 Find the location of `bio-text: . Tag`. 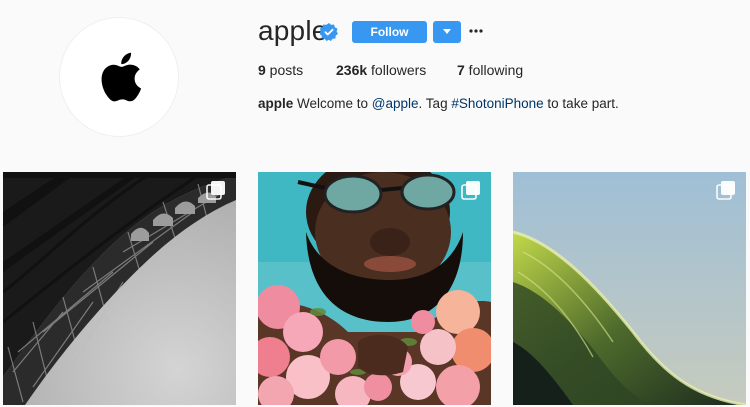

bio-text: . Tag is located at coordinates (435, 103).